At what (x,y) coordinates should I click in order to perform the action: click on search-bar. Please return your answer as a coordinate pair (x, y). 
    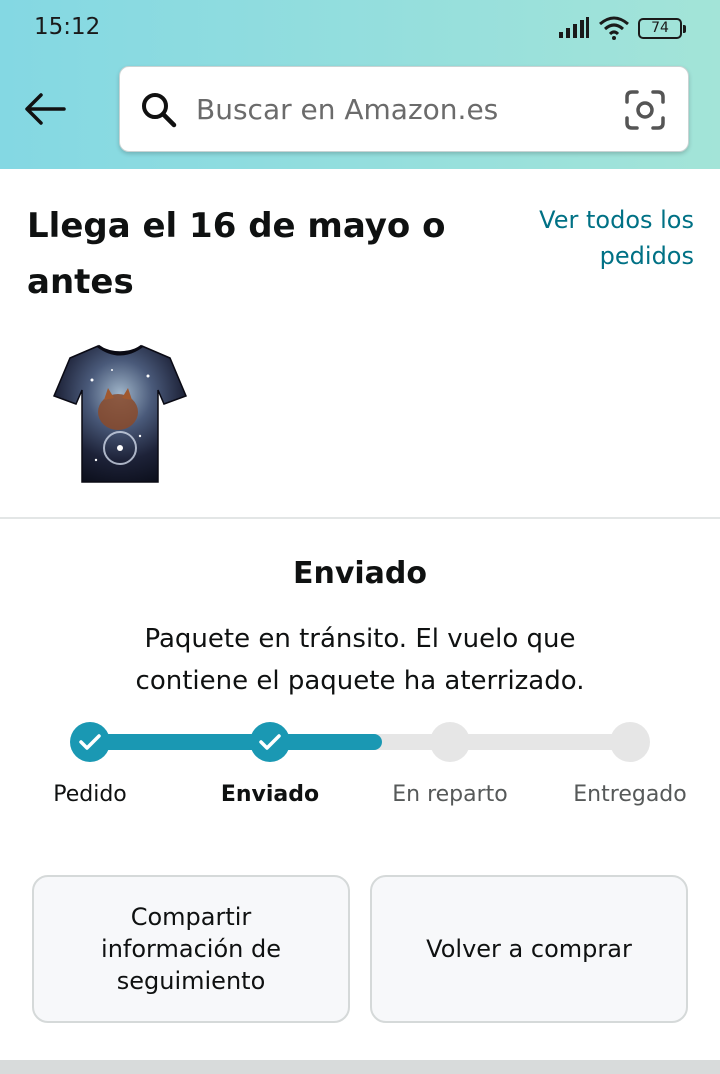
    Looking at the image, I should click on (404, 109).